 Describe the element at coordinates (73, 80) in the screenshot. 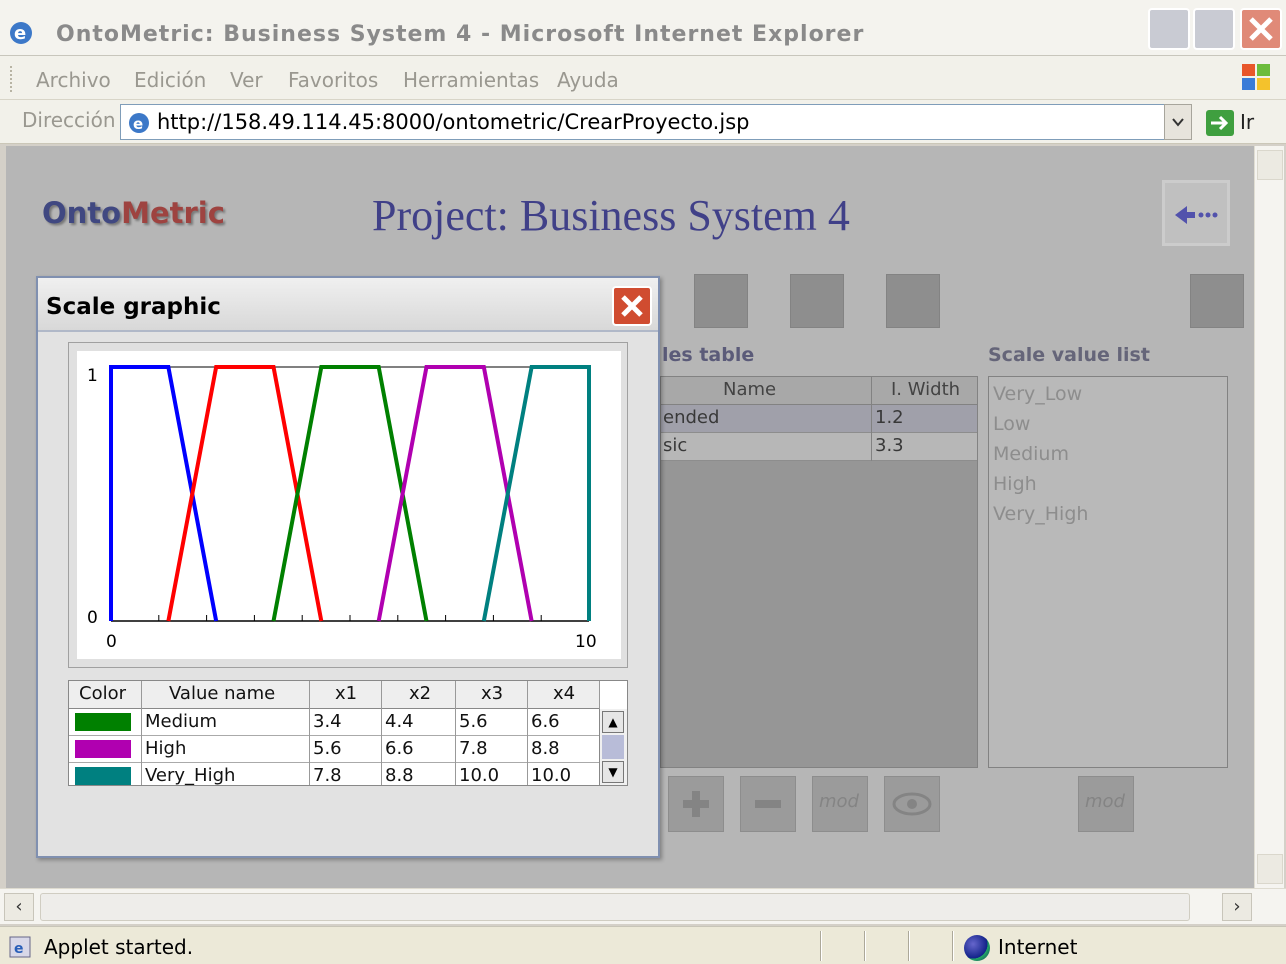

I see `menu-archivo: Archivo` at that location.